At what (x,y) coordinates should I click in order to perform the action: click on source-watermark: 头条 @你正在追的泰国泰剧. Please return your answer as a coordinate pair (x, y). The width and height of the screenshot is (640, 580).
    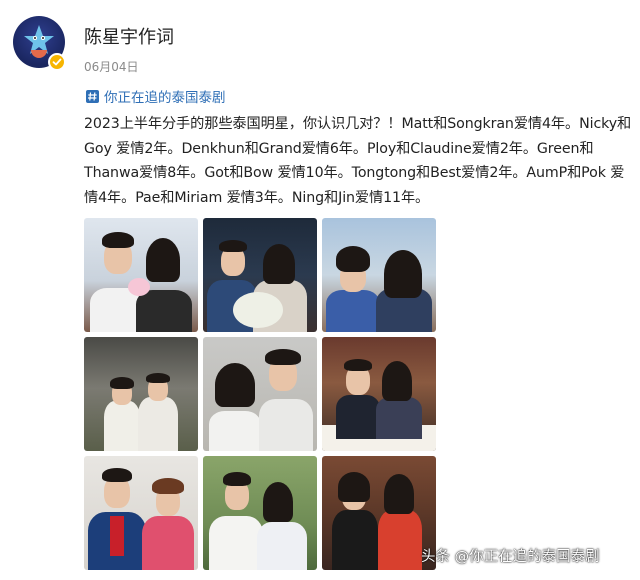
    Looking at the image, I should click on (510, 557).